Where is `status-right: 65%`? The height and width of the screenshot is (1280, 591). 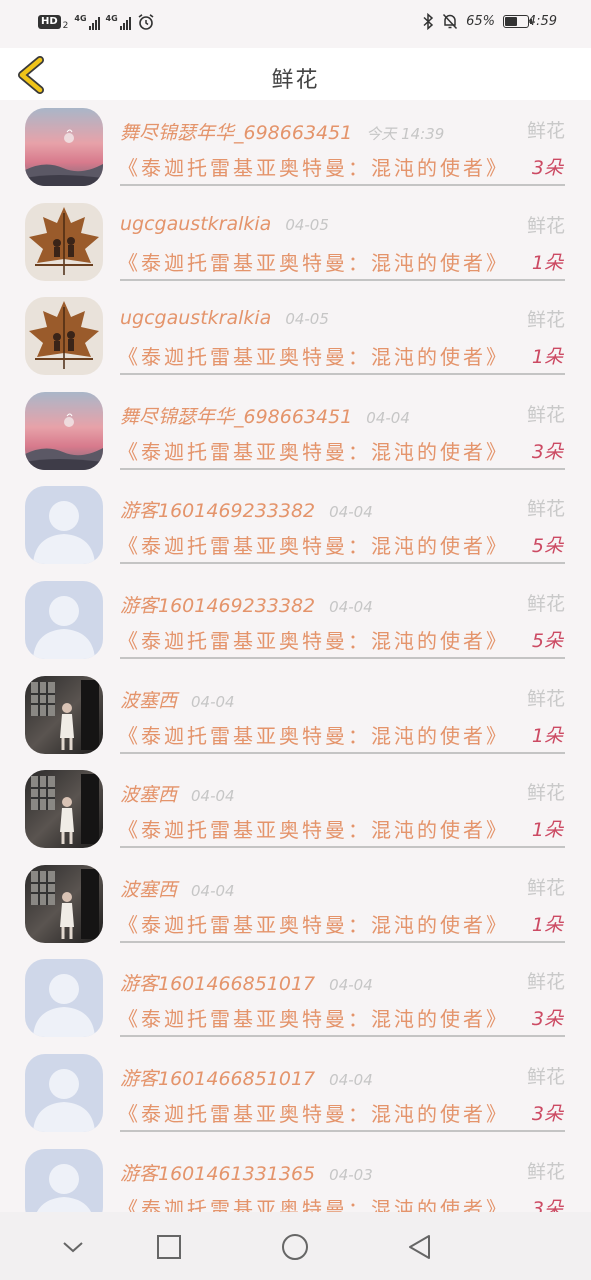
status-right: 65% is located at coordinates (477, 21).